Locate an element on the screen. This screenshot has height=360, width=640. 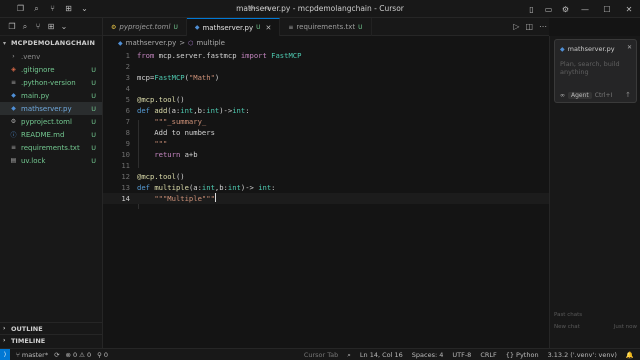
chat-footer: ∞ Agent Ctrl+I is located at coordinates (586, 95).